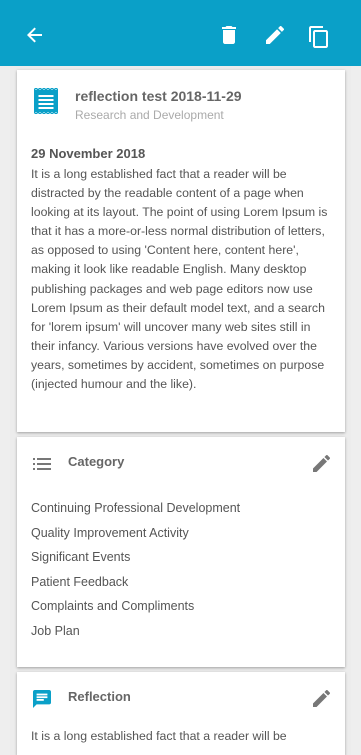  Describe the element at coordinates (278, 37) in the screenshot. I see `edit-icon` at that location.